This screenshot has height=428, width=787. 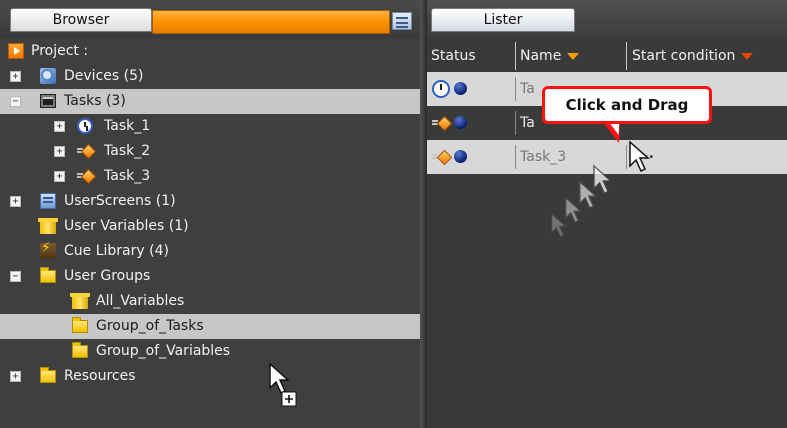 I want to click on column-name-label: Name, so click(x=541, y=56).